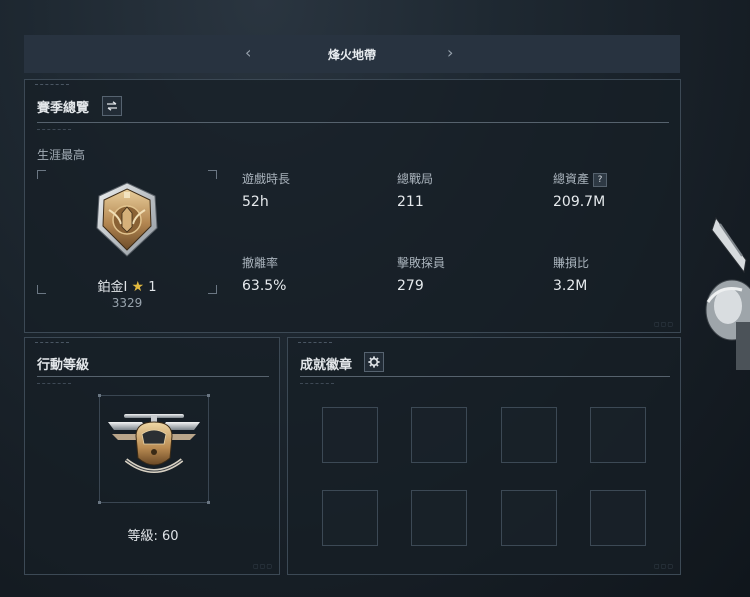 This screenshot has height=597, width=750. I want to click on stat-value: 52h, so click(255, 202).